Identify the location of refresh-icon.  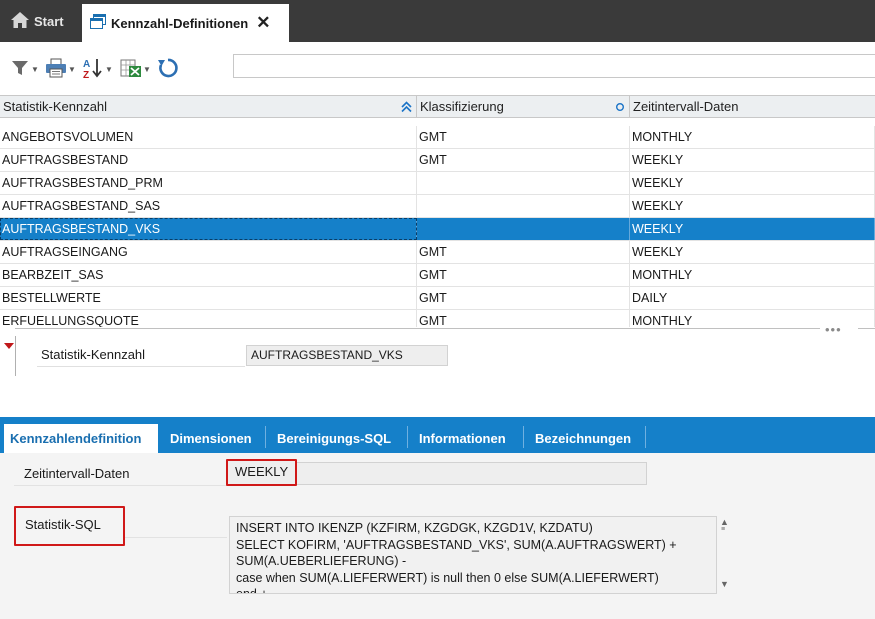
(168, 69).